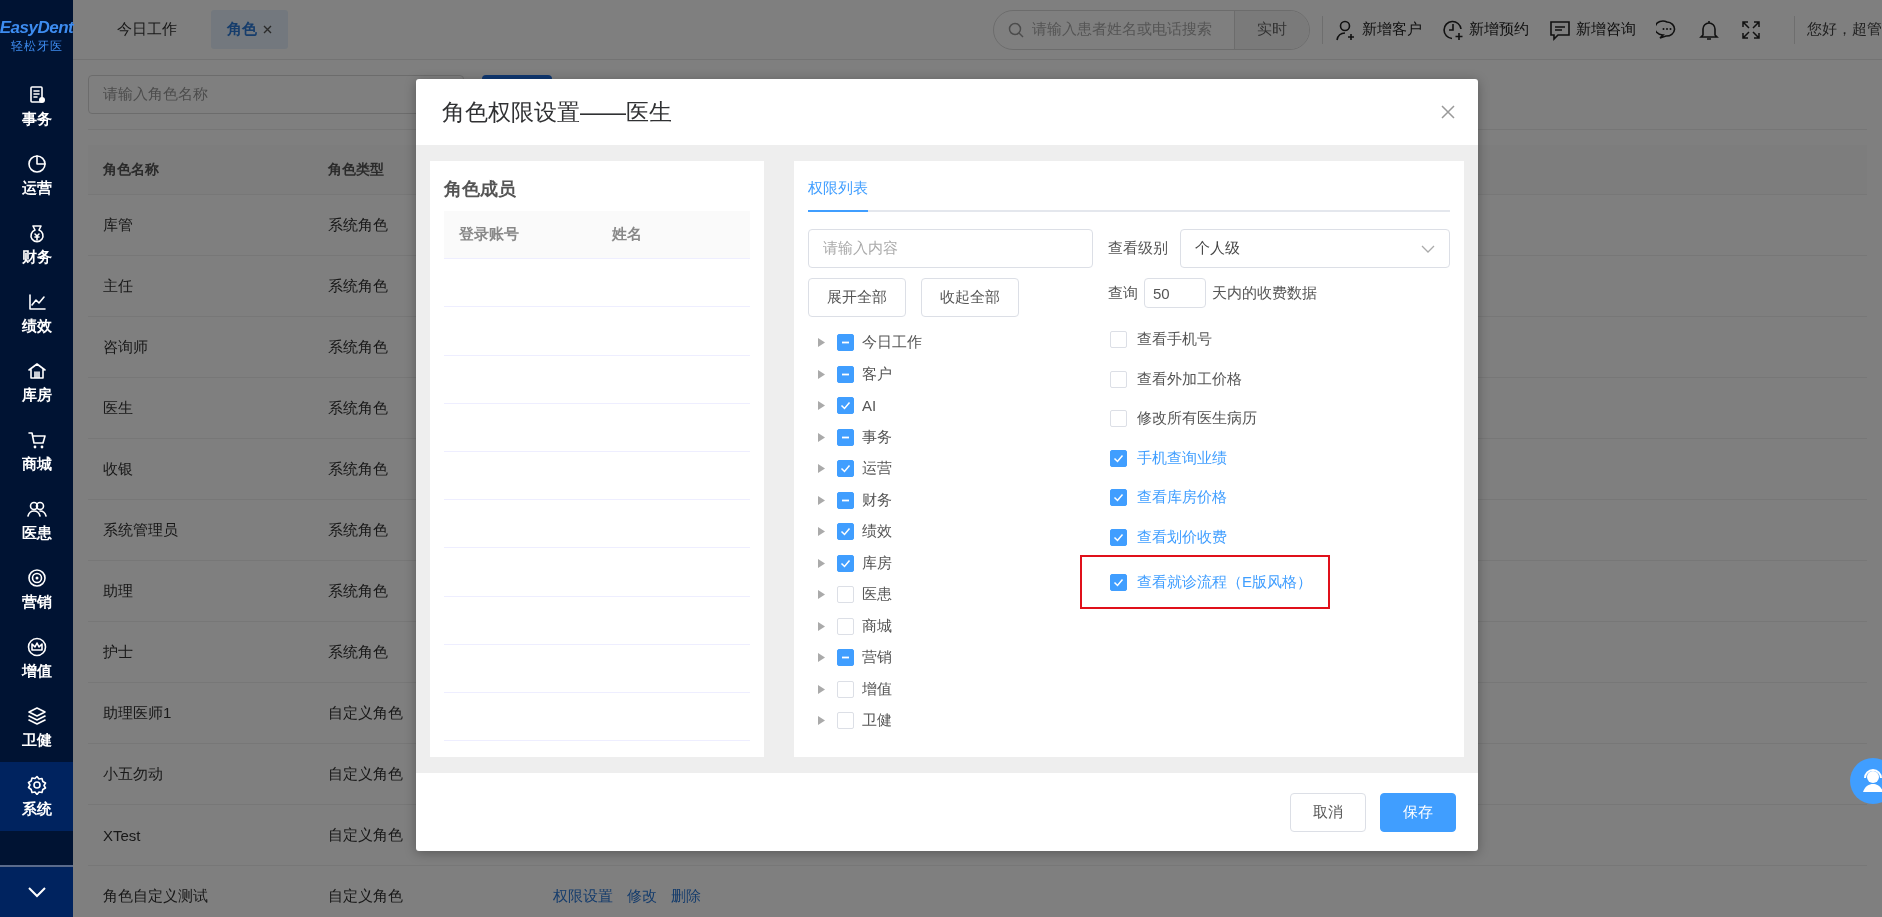  Describe the element at coordinates (131, 169) in the screenshot. I see `column-header: 角色名称` at that location.